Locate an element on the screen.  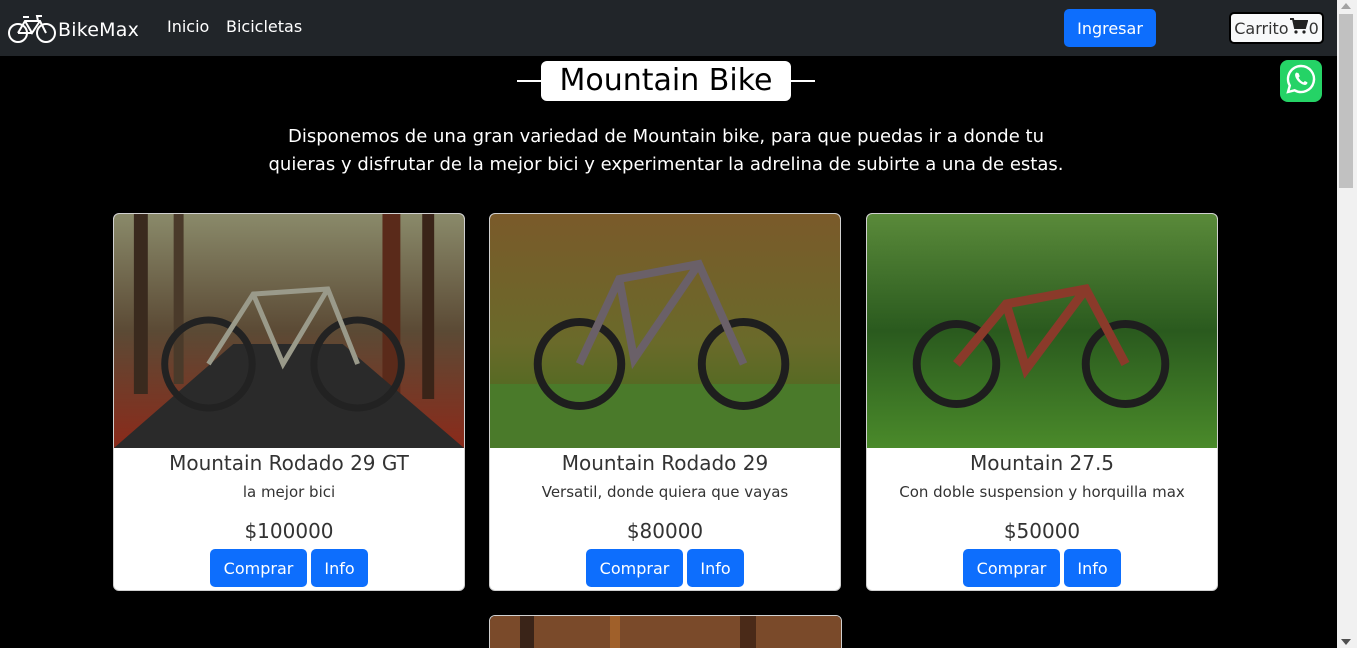
page-title: Mountain Bike is located at coordinates (666, 81).